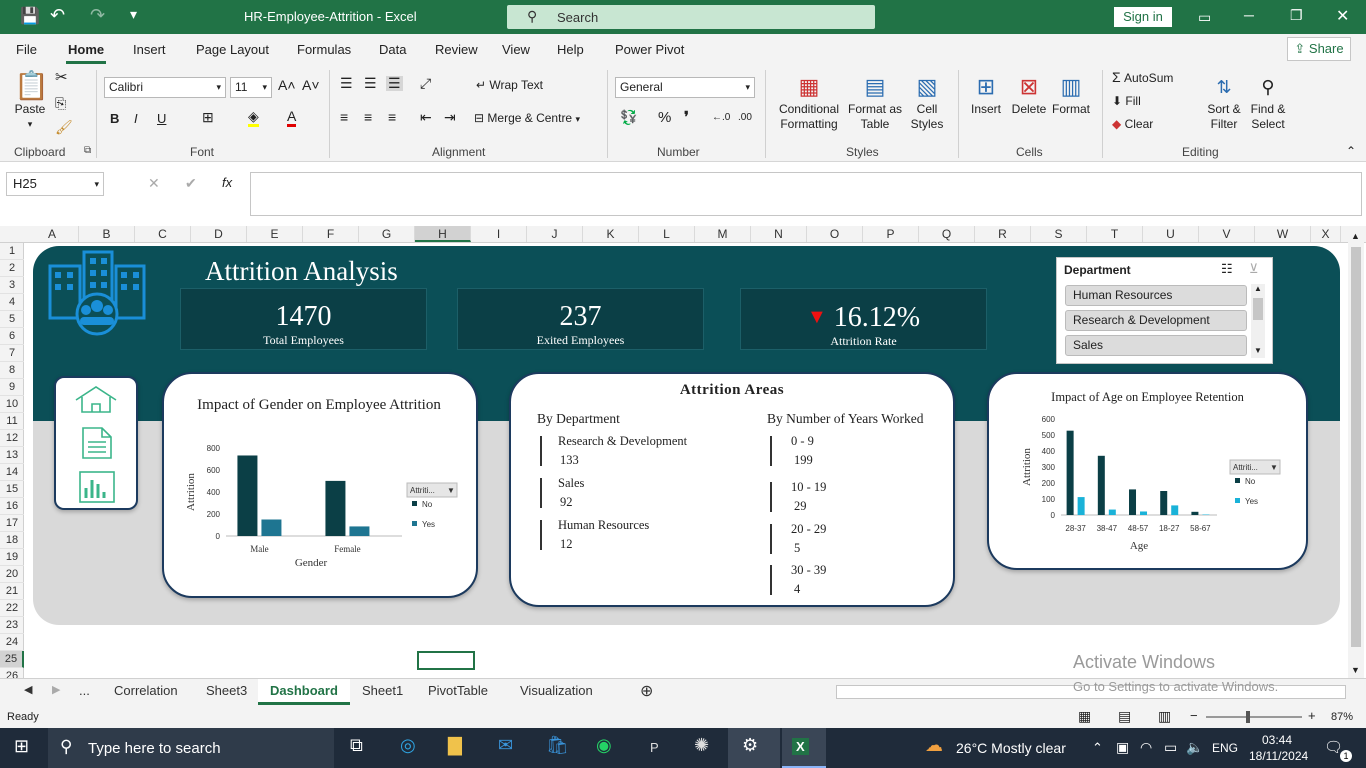 This screenshot has height=768, width=1366. What do you see at coordinates (324, 49) in the screenshot?
I see `tab-formulas: Formulas` at bounding box center [324, 49].